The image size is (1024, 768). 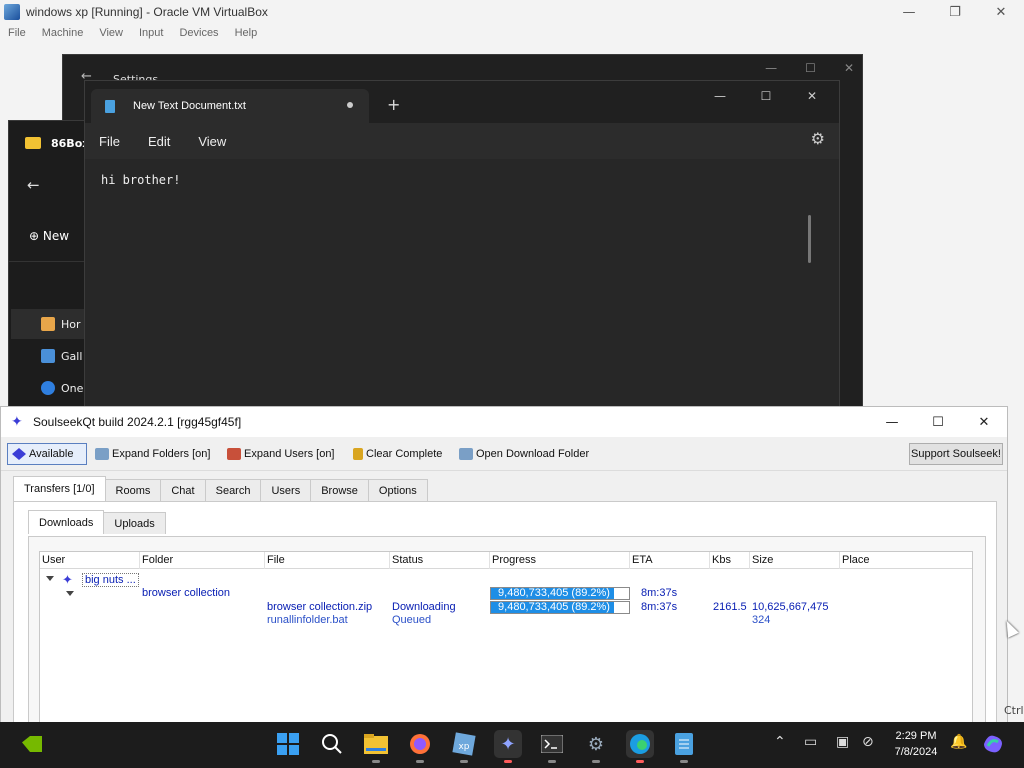 I want to click on expand-users-button: Expand Users [on], so click(x=281, y=454).